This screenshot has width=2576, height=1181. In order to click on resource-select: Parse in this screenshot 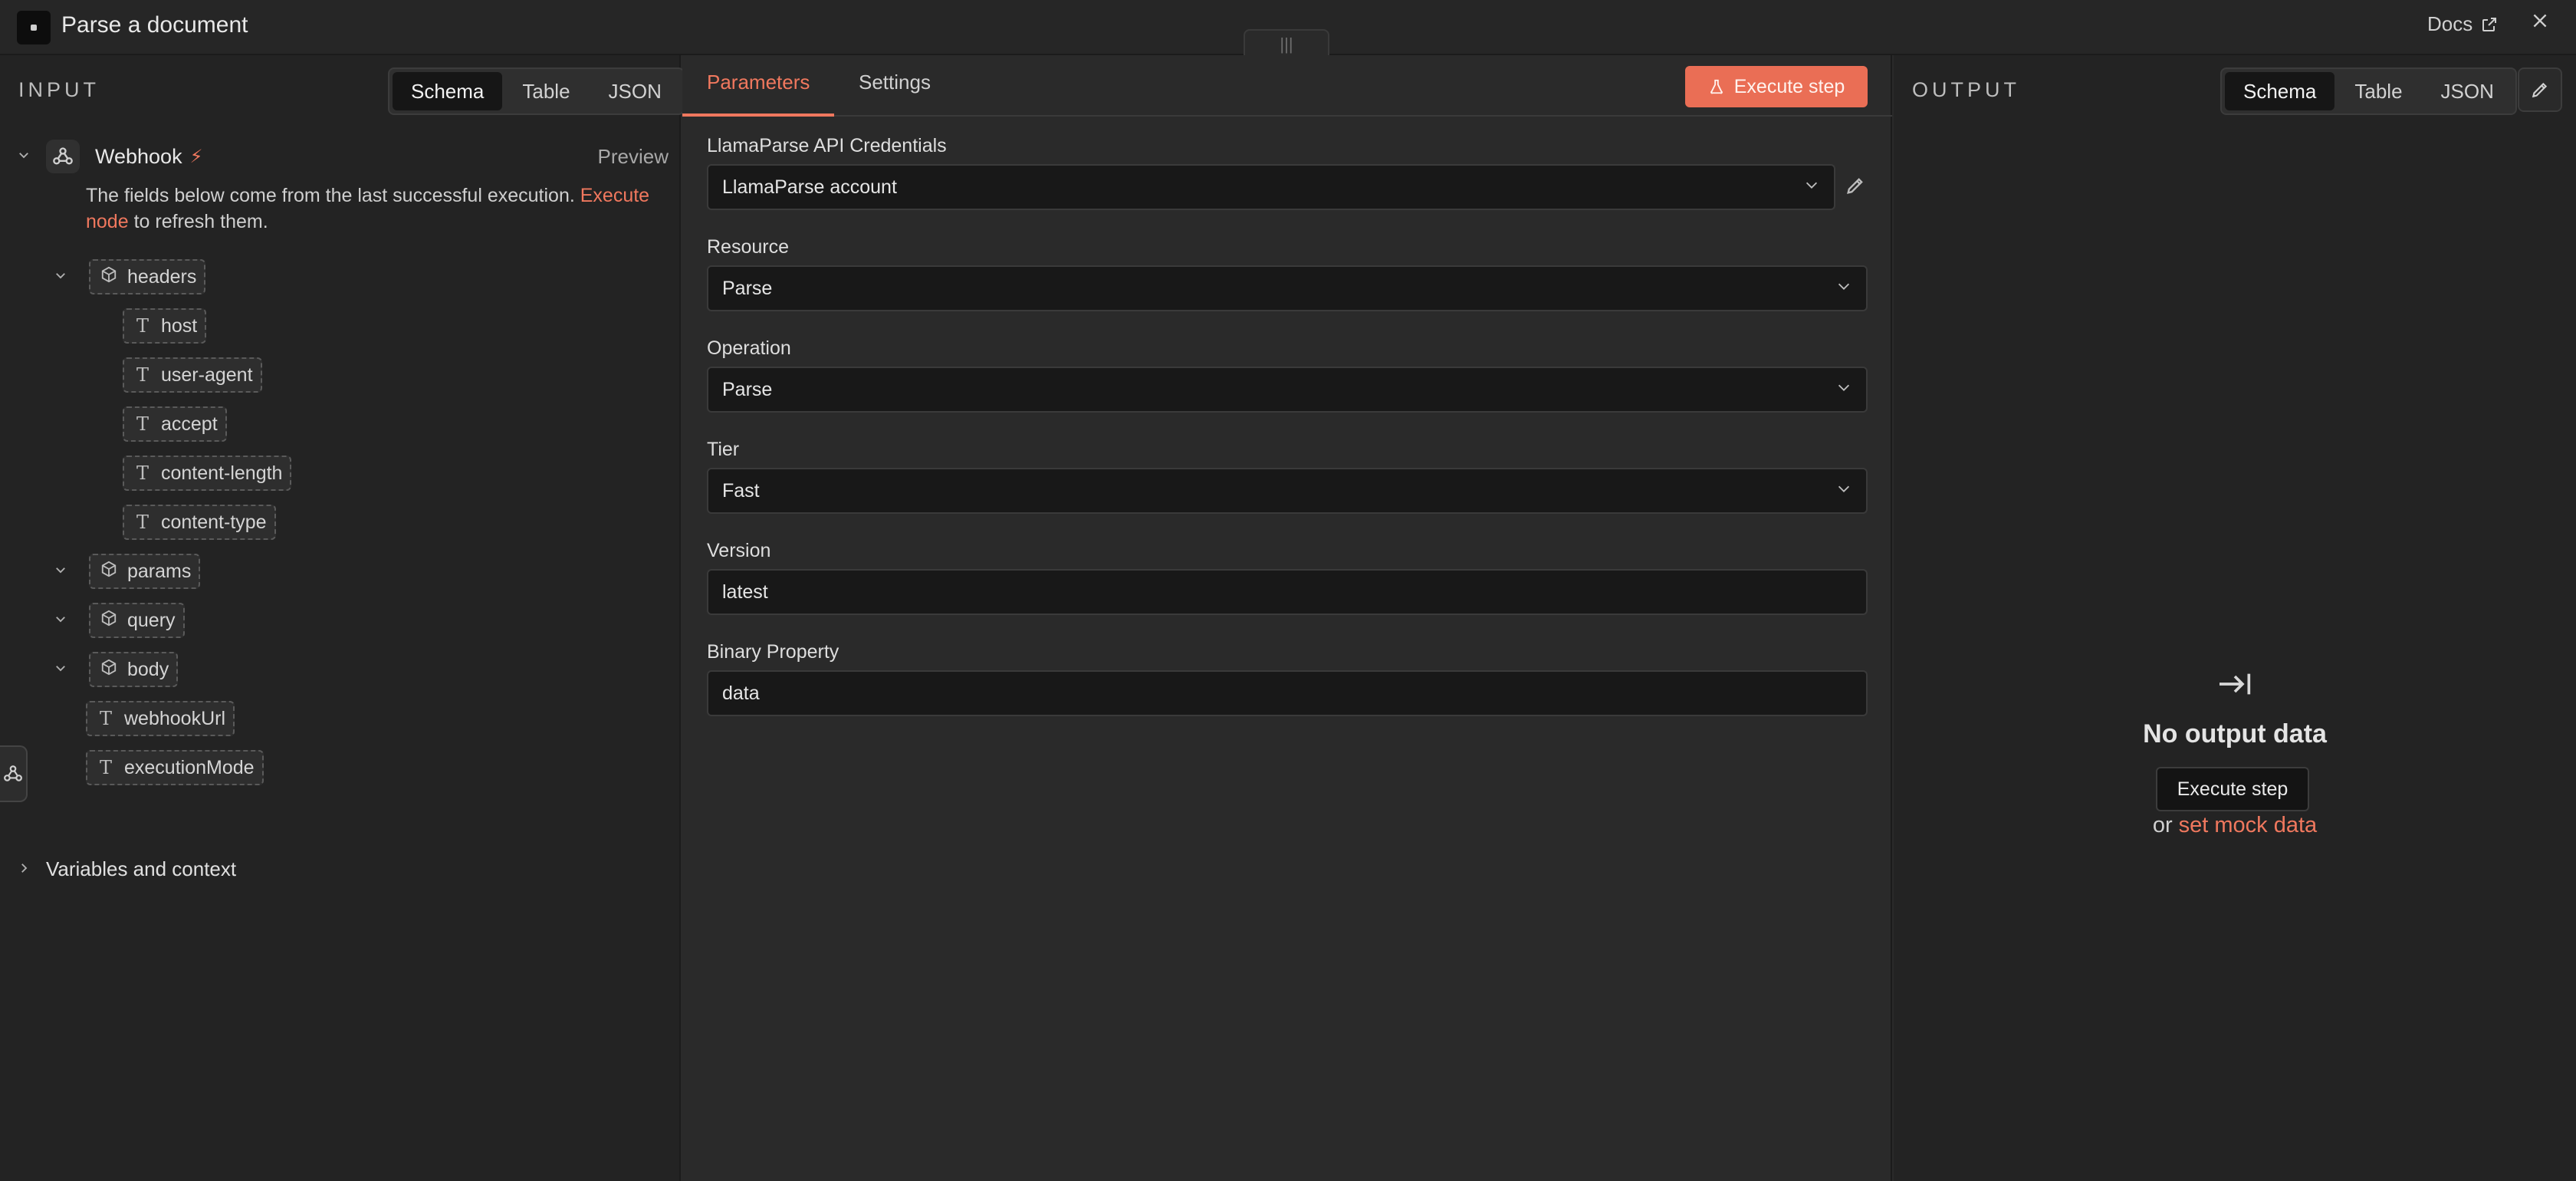, I will do `click(1287, 288)`.